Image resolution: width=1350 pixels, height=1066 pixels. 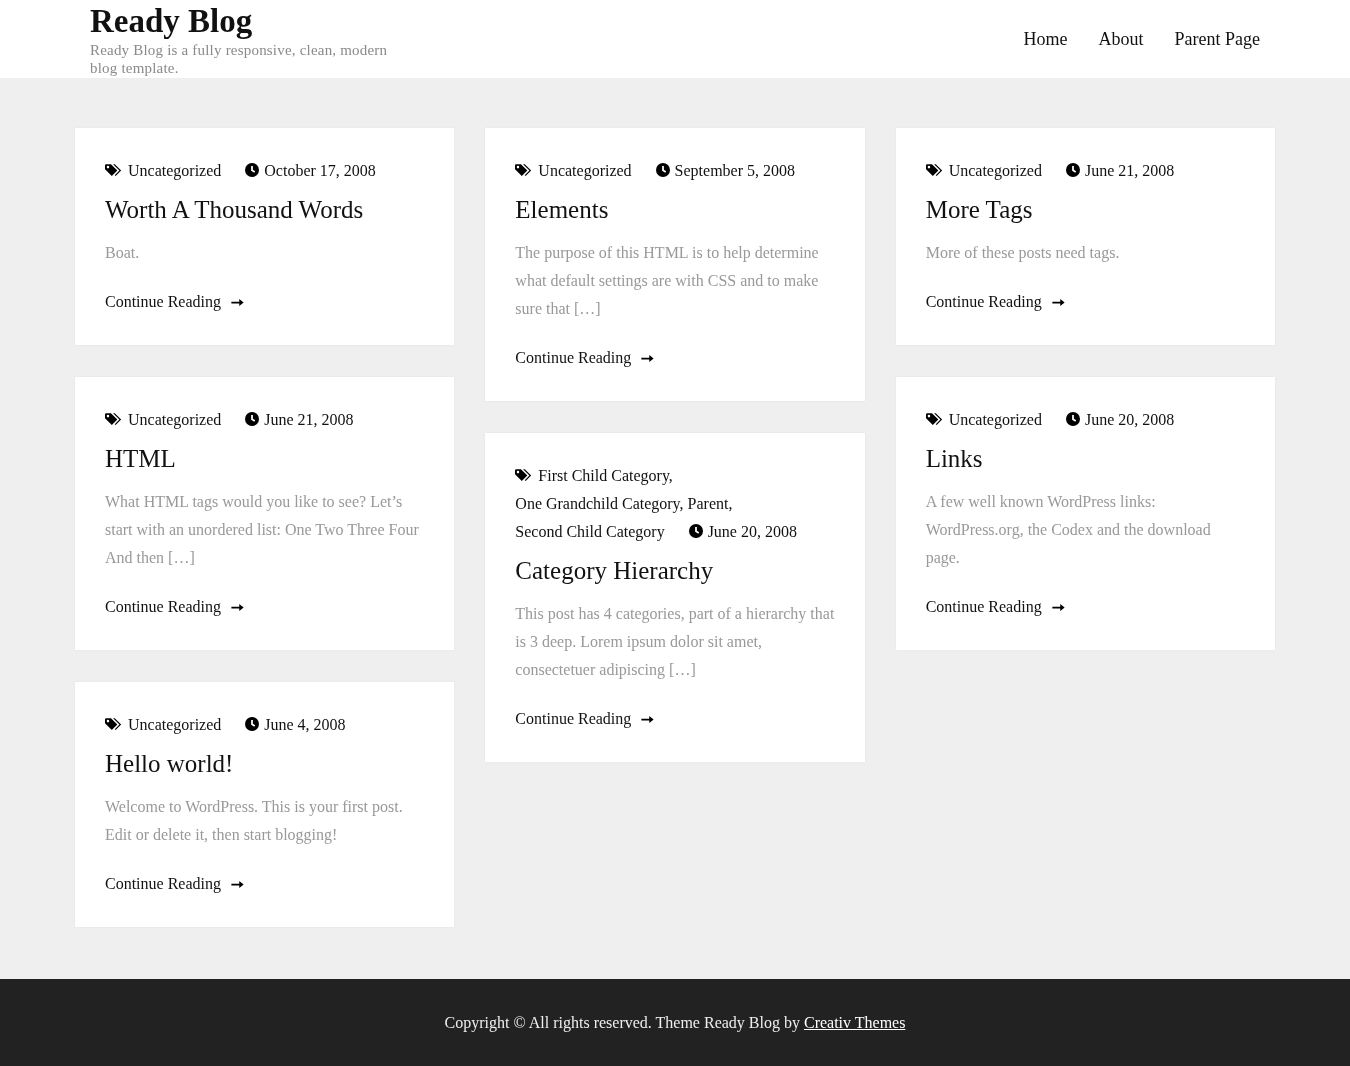 What do you see at coordinates (171, 21) in the screenshot?
I see `site-title: Ready Blog` at bounding box center [171, 21].